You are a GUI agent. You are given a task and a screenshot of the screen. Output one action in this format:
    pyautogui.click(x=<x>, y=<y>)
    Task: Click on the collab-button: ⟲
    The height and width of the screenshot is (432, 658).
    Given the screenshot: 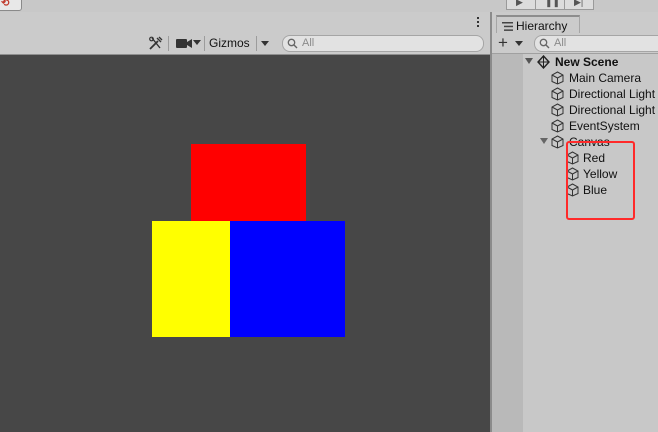 What is the action you would take?
    pyautogui.click(x=11, y=5)
    